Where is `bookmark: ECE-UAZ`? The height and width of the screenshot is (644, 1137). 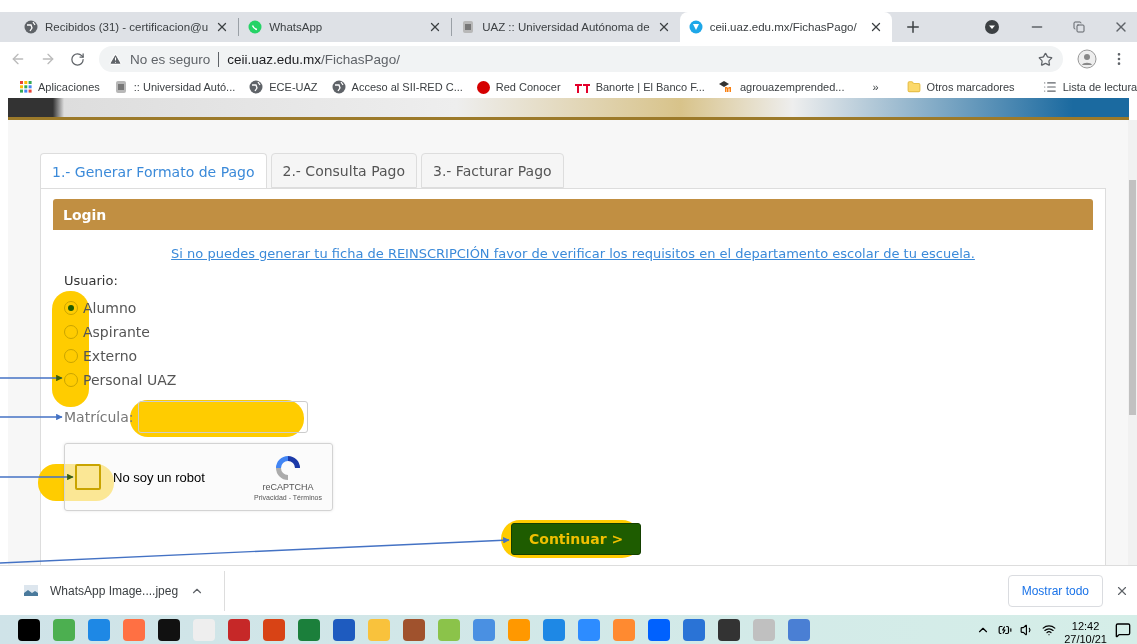 bookmark: ECE-UAZ is located at coordinates (283, 87).